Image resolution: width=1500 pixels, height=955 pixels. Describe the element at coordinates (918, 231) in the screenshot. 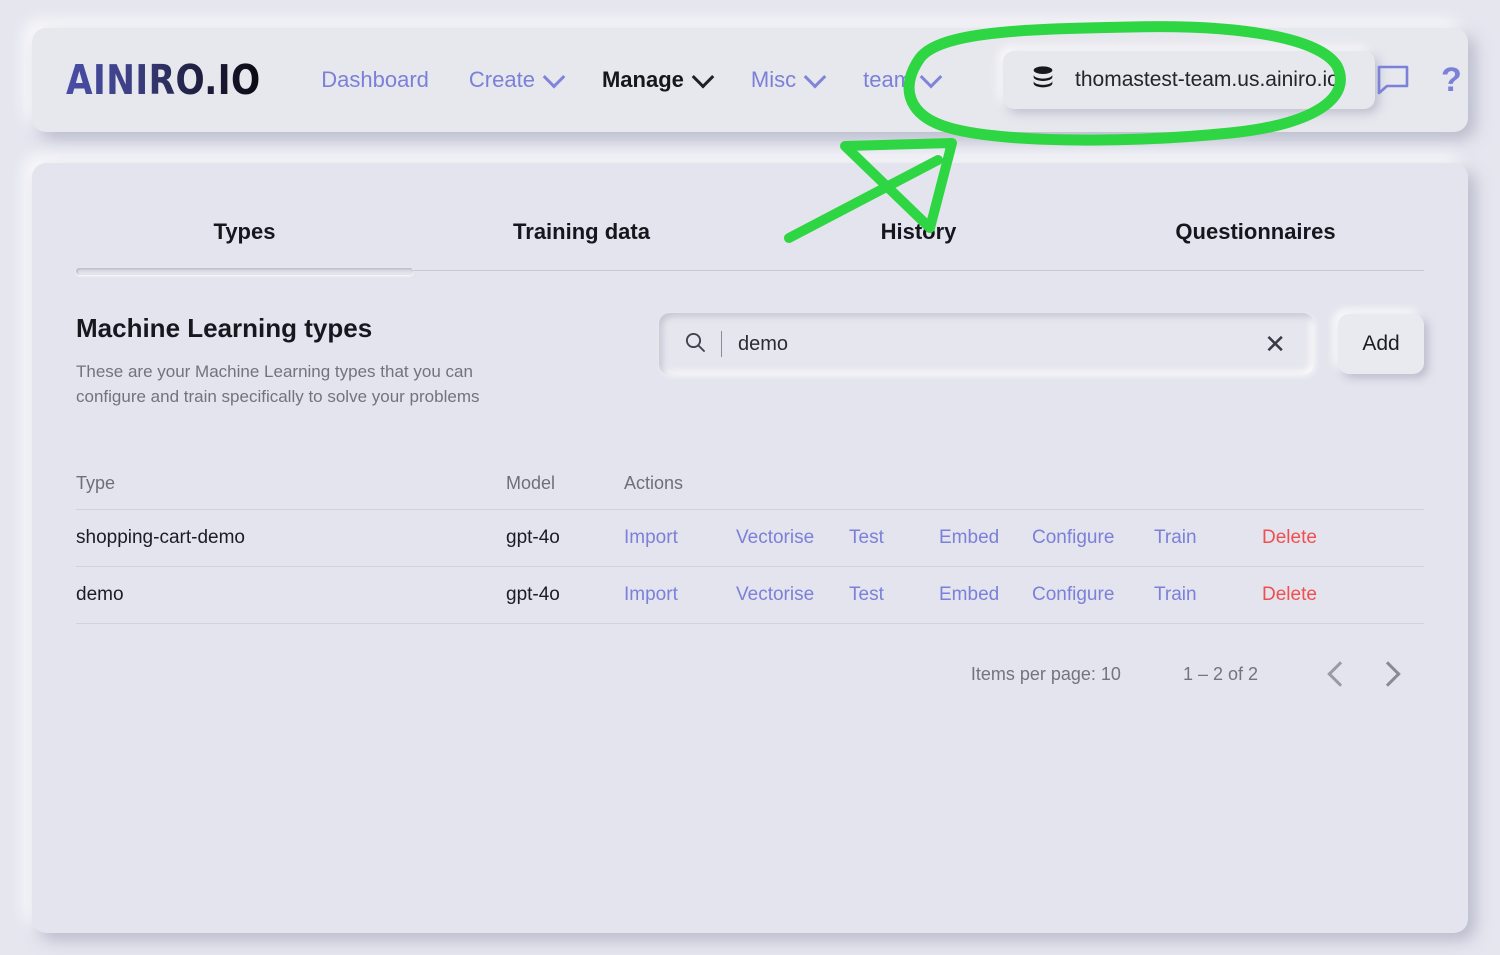

I see `tab-label: History` at that location.